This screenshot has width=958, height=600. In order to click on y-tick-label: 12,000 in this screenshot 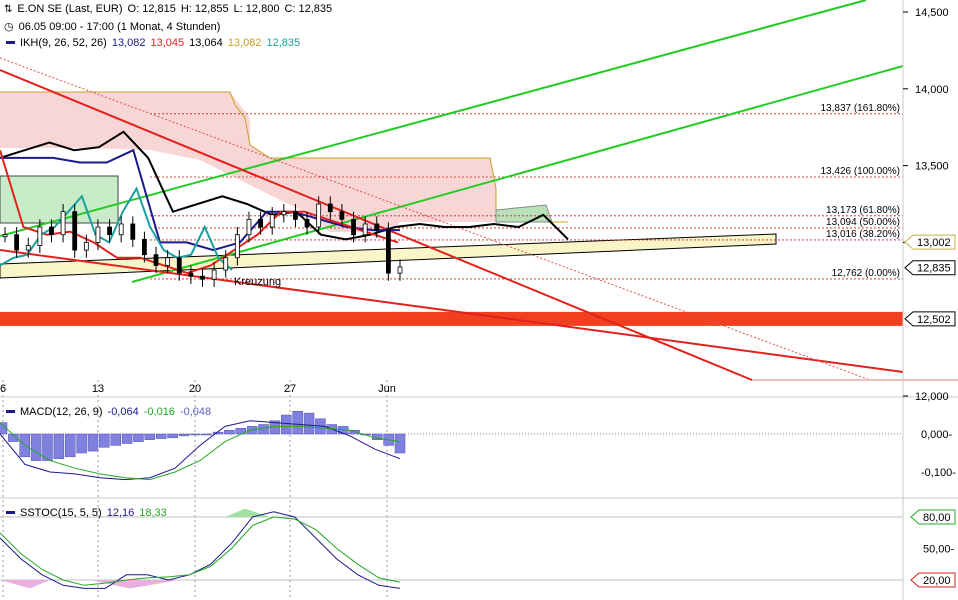, I will do `click(932, 397)`.